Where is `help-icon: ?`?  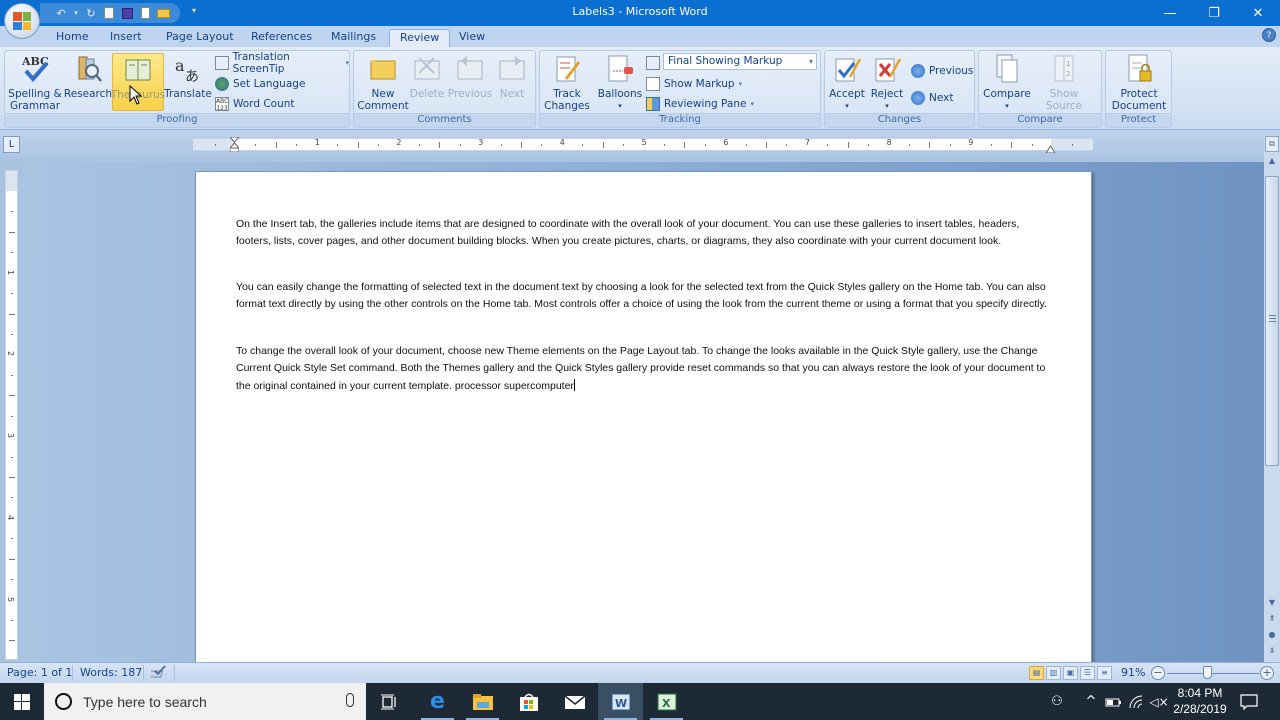
help-icon: ? is located at coordinates (1269, 35).